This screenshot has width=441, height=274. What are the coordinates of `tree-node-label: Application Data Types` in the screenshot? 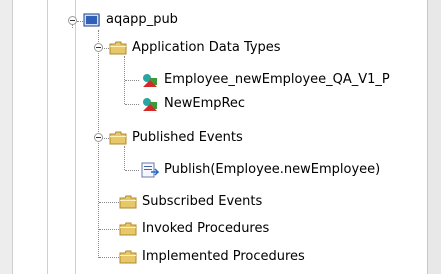 It's located at (206, 47).